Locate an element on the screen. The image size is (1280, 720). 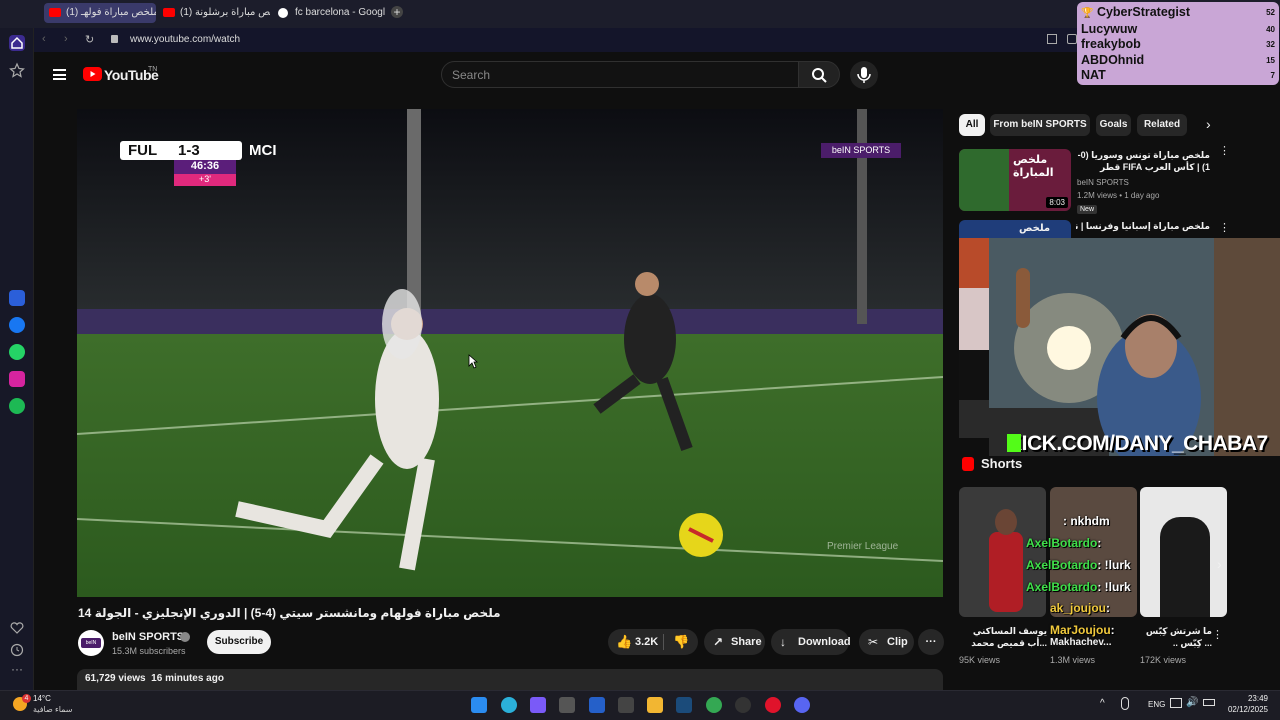
description-box: 61,729 views 16 minutes ago is located at coordinates (510, 679).